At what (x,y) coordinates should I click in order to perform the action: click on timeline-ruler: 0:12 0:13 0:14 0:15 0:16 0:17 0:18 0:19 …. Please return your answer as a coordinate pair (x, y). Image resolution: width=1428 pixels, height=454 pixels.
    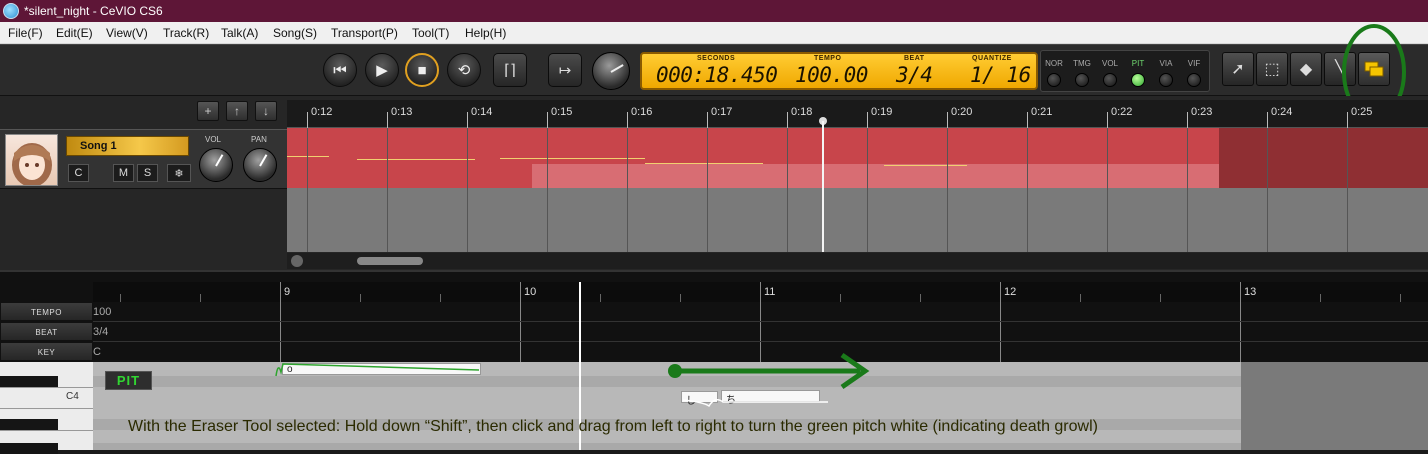
    Looking at the image, I should click on (857, 114).